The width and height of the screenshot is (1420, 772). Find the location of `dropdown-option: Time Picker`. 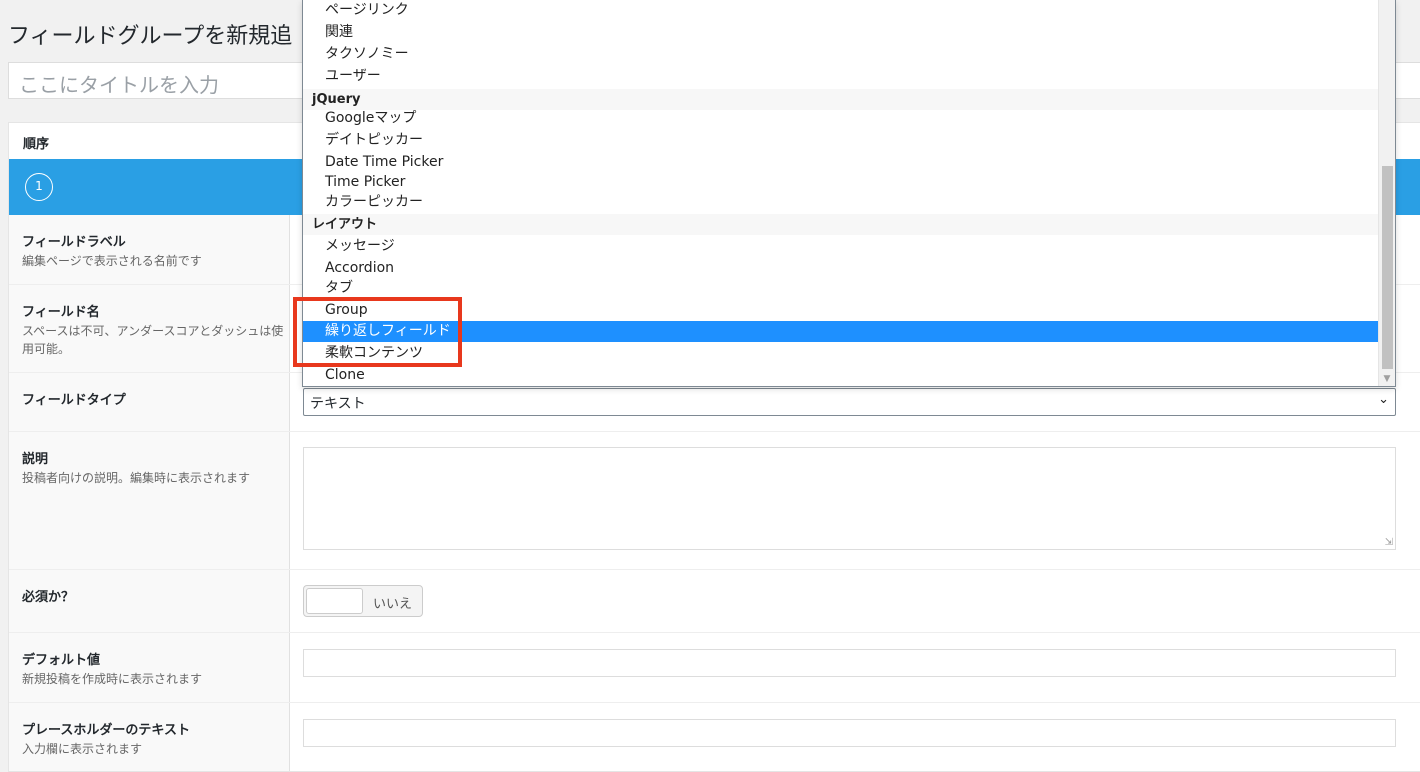

dropdown-option: Time Picker is located at coordinates (841, 182).